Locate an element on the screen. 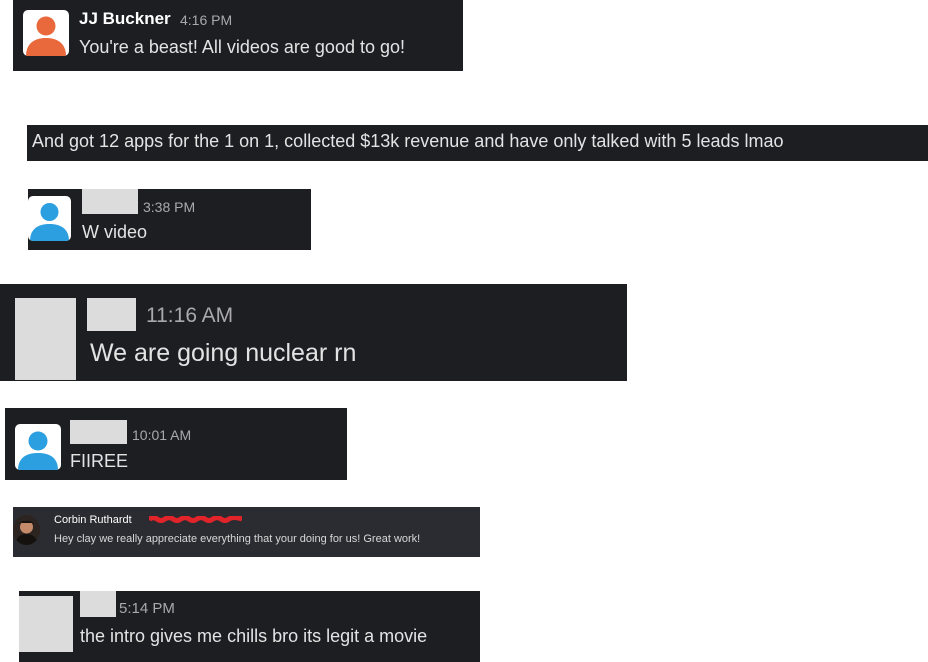 This screenshot has width=928, height=662. timestamp: 11:16 AM is located at coordinates (190, 315).